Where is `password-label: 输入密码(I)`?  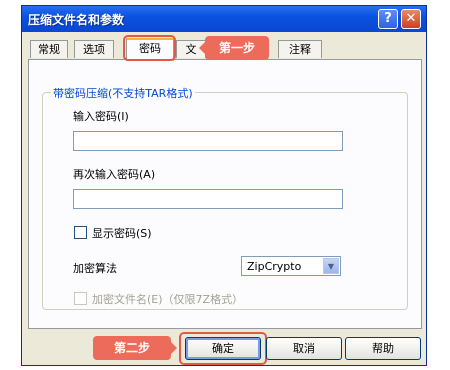 password-label: 输入密码(I) is located at coordinates (101, 116).